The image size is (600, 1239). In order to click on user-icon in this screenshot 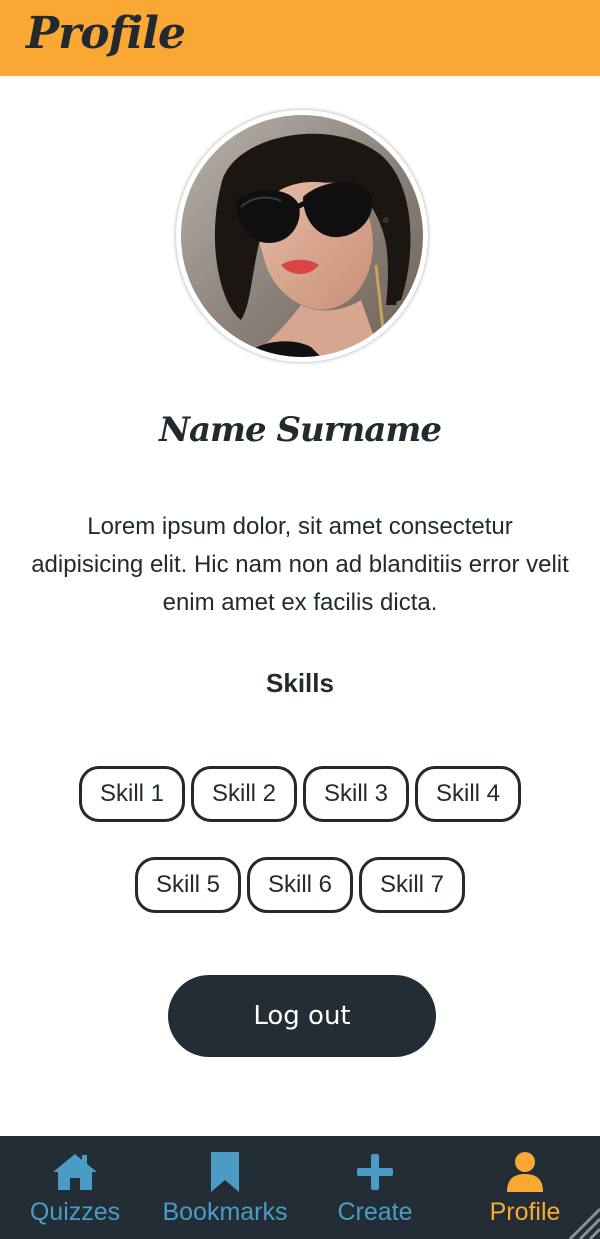, I will do `click(525, 1172)`.